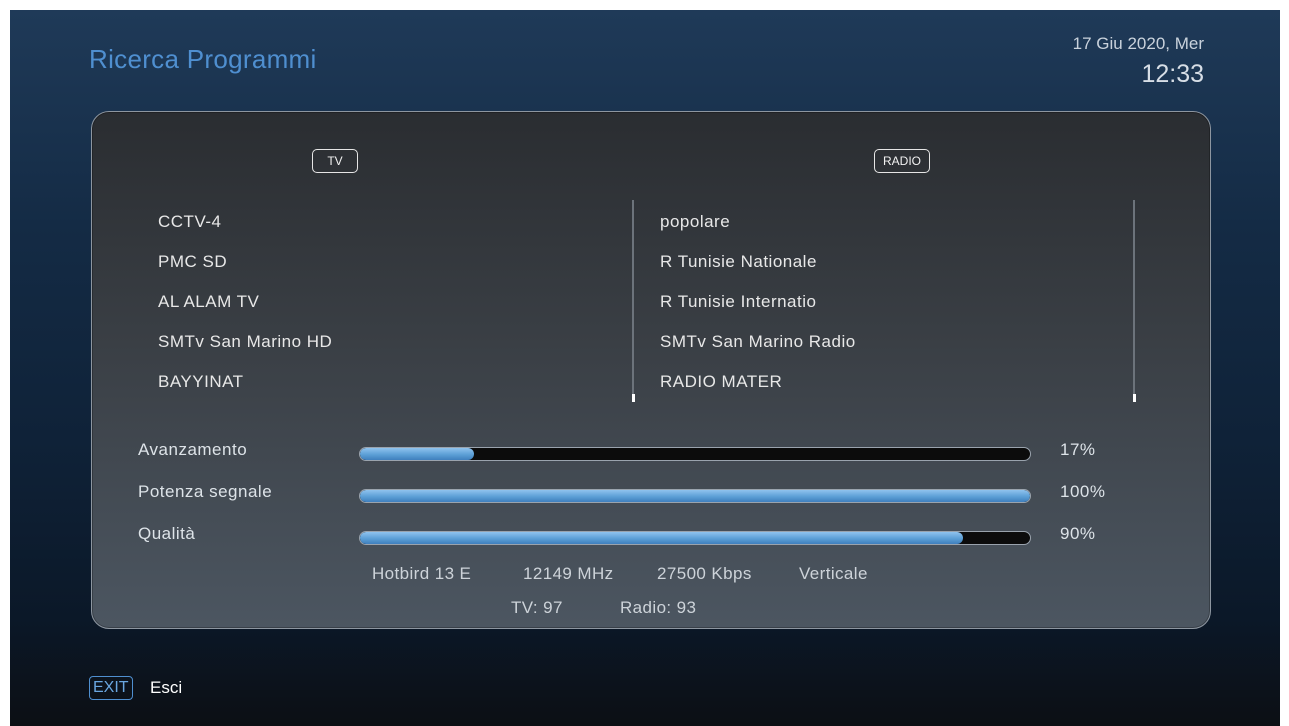 Image resolution: width=1289 pixels, height=726 pixels. Describe the element at coordinates (1078, 533) in the screenshot. I see `signal-quality-percent: 90%` at that location.